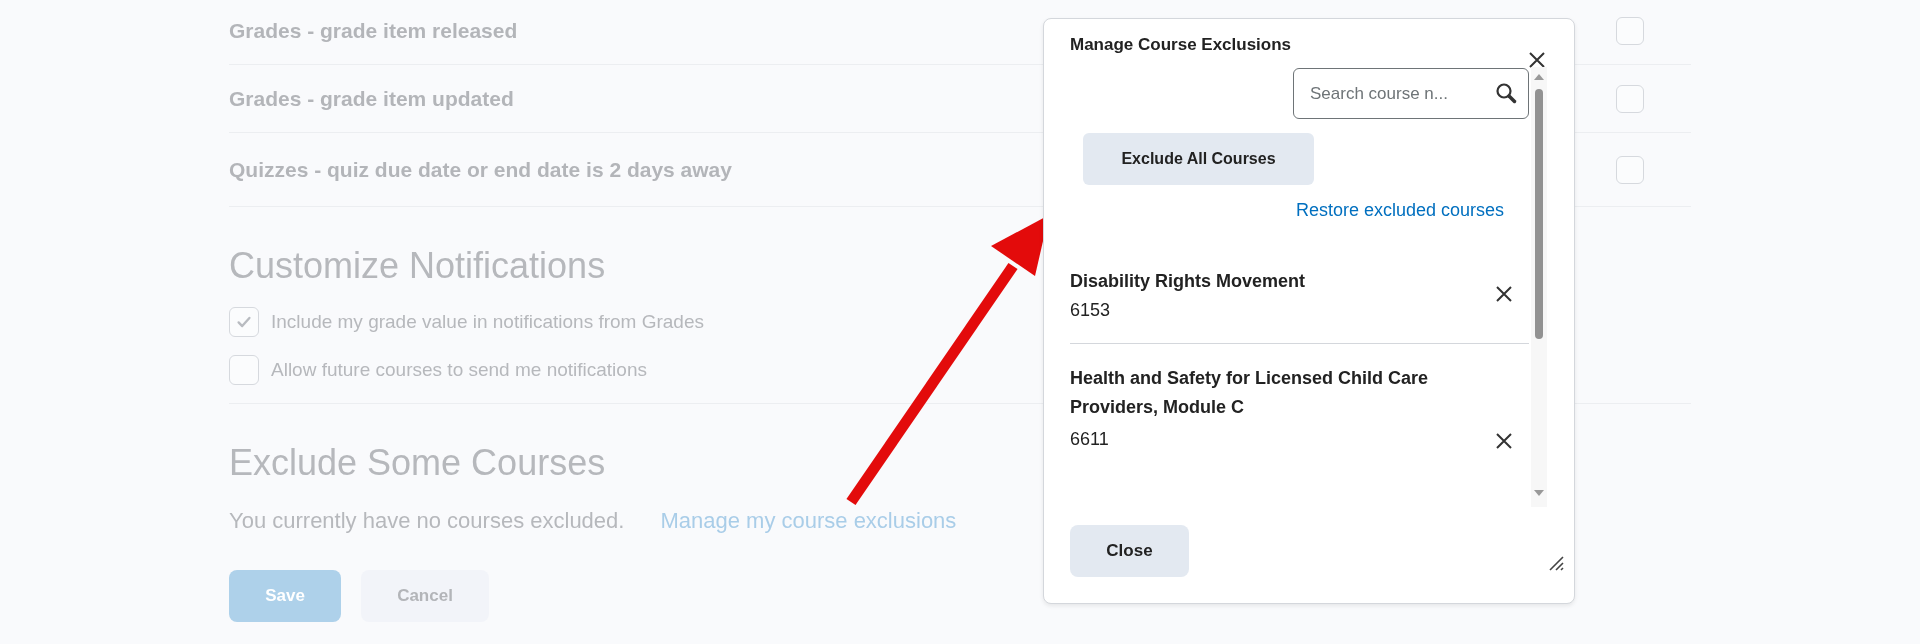  Describe the element at coordinates (480, 169) in the screenshot. I see `notification-label: Quizzes - quiz due date or end date is 2 days away` at that location.